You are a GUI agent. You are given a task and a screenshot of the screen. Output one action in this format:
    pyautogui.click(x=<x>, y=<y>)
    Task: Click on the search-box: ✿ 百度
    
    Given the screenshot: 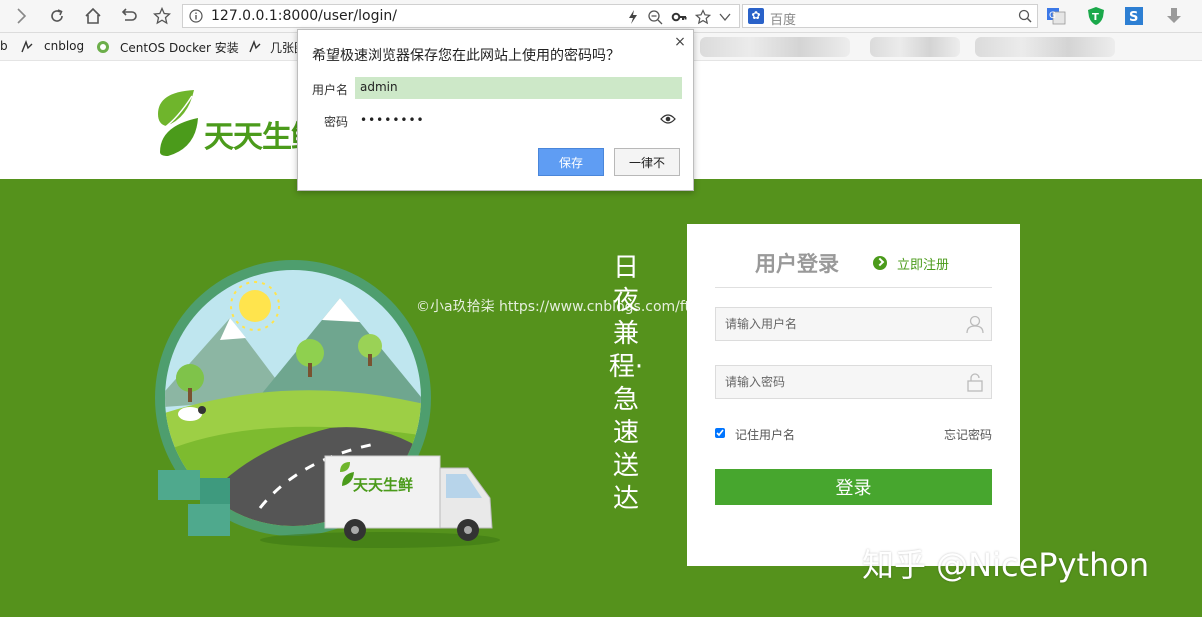 What is the action you would take?
    pyautogui.click(x=890, y=16)
    